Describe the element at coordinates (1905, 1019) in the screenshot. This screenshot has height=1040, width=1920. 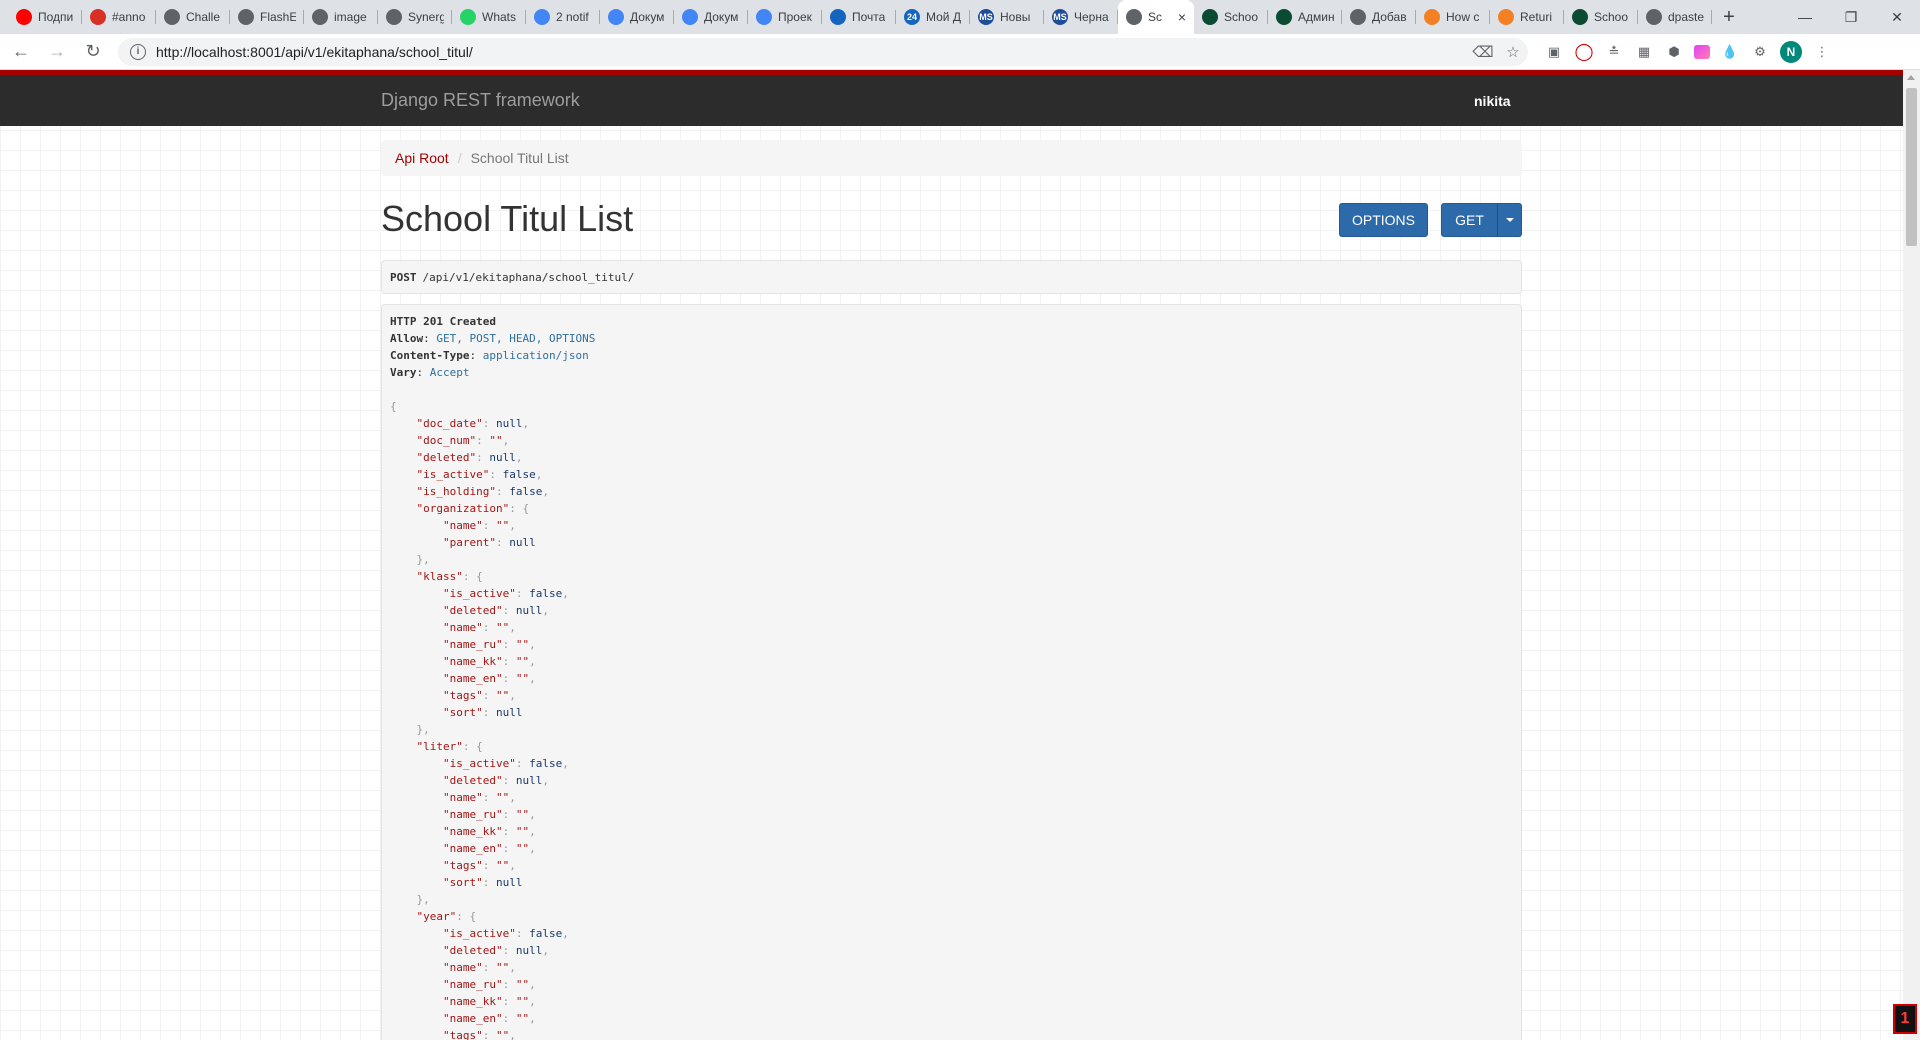
I see `corner-badge: 1` at that location.